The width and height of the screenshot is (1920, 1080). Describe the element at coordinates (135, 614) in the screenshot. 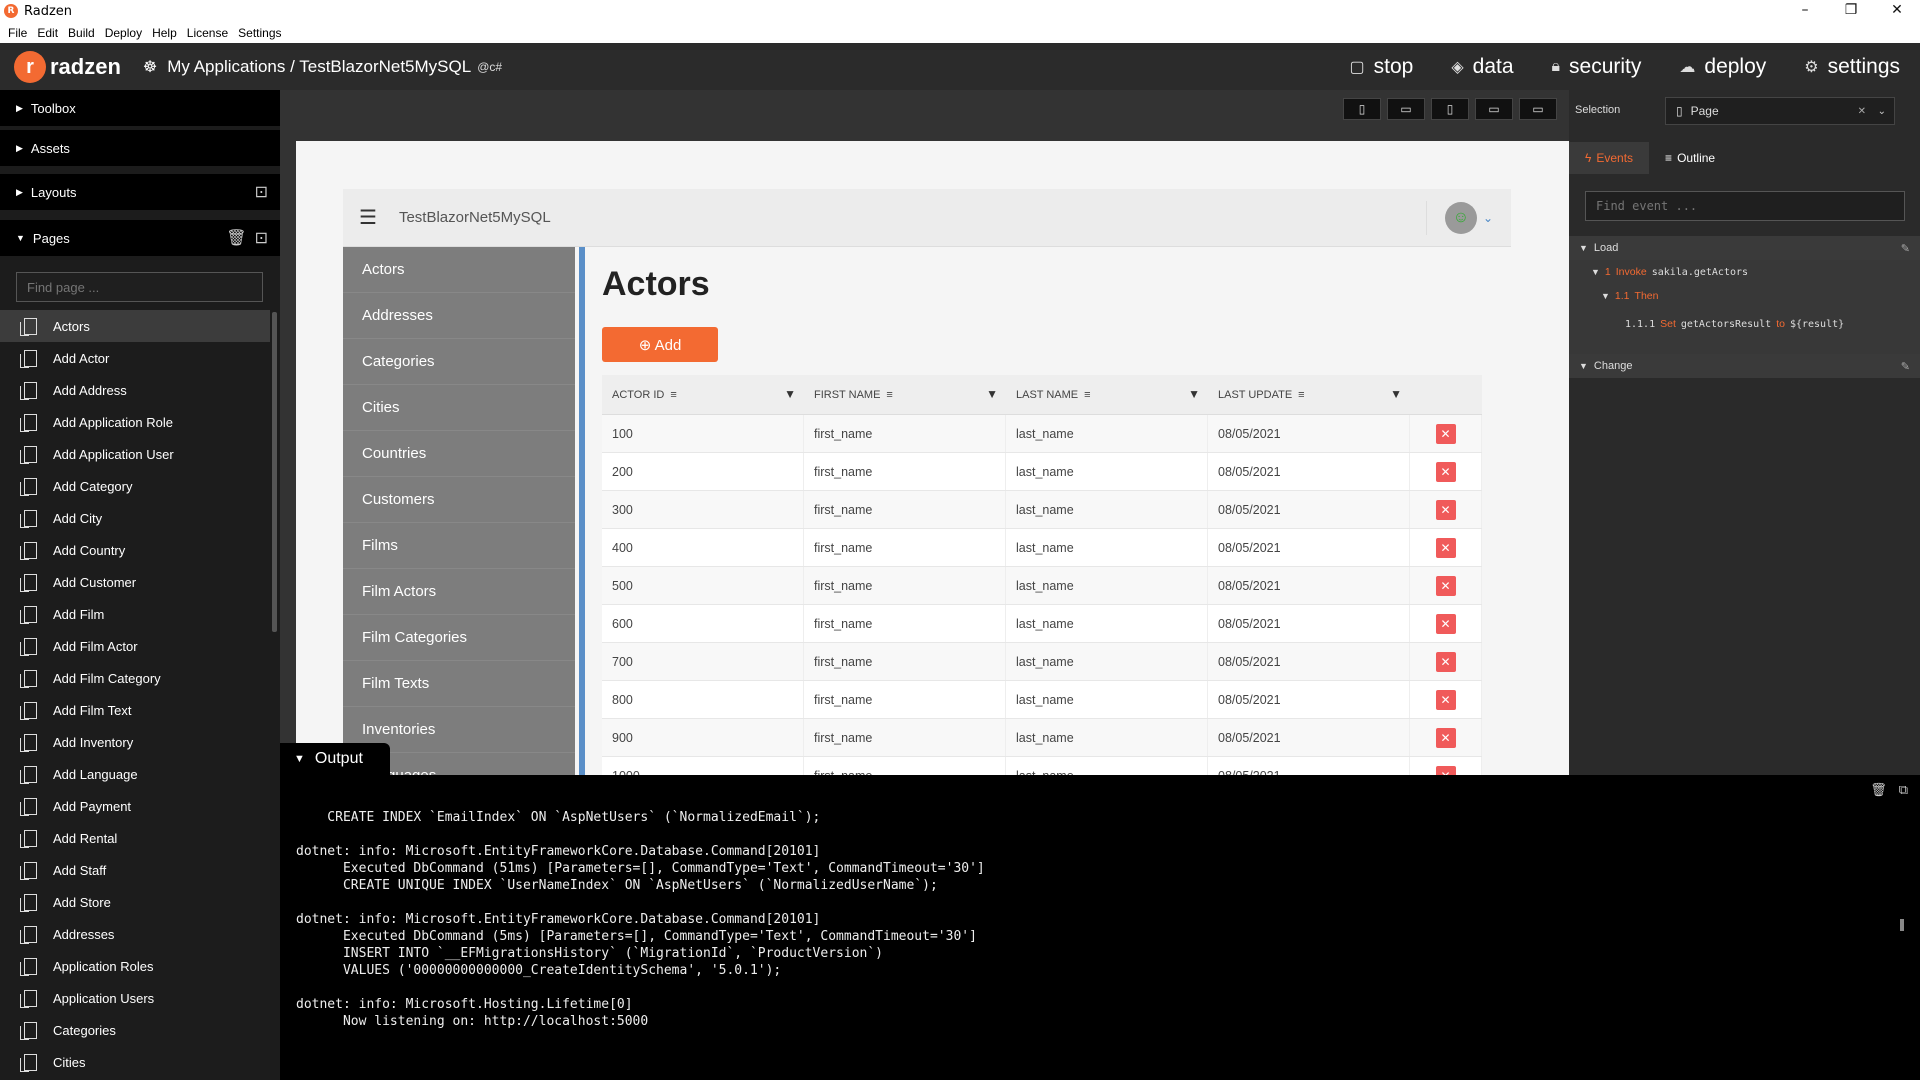

I see `page-item: Add Film` at that location.